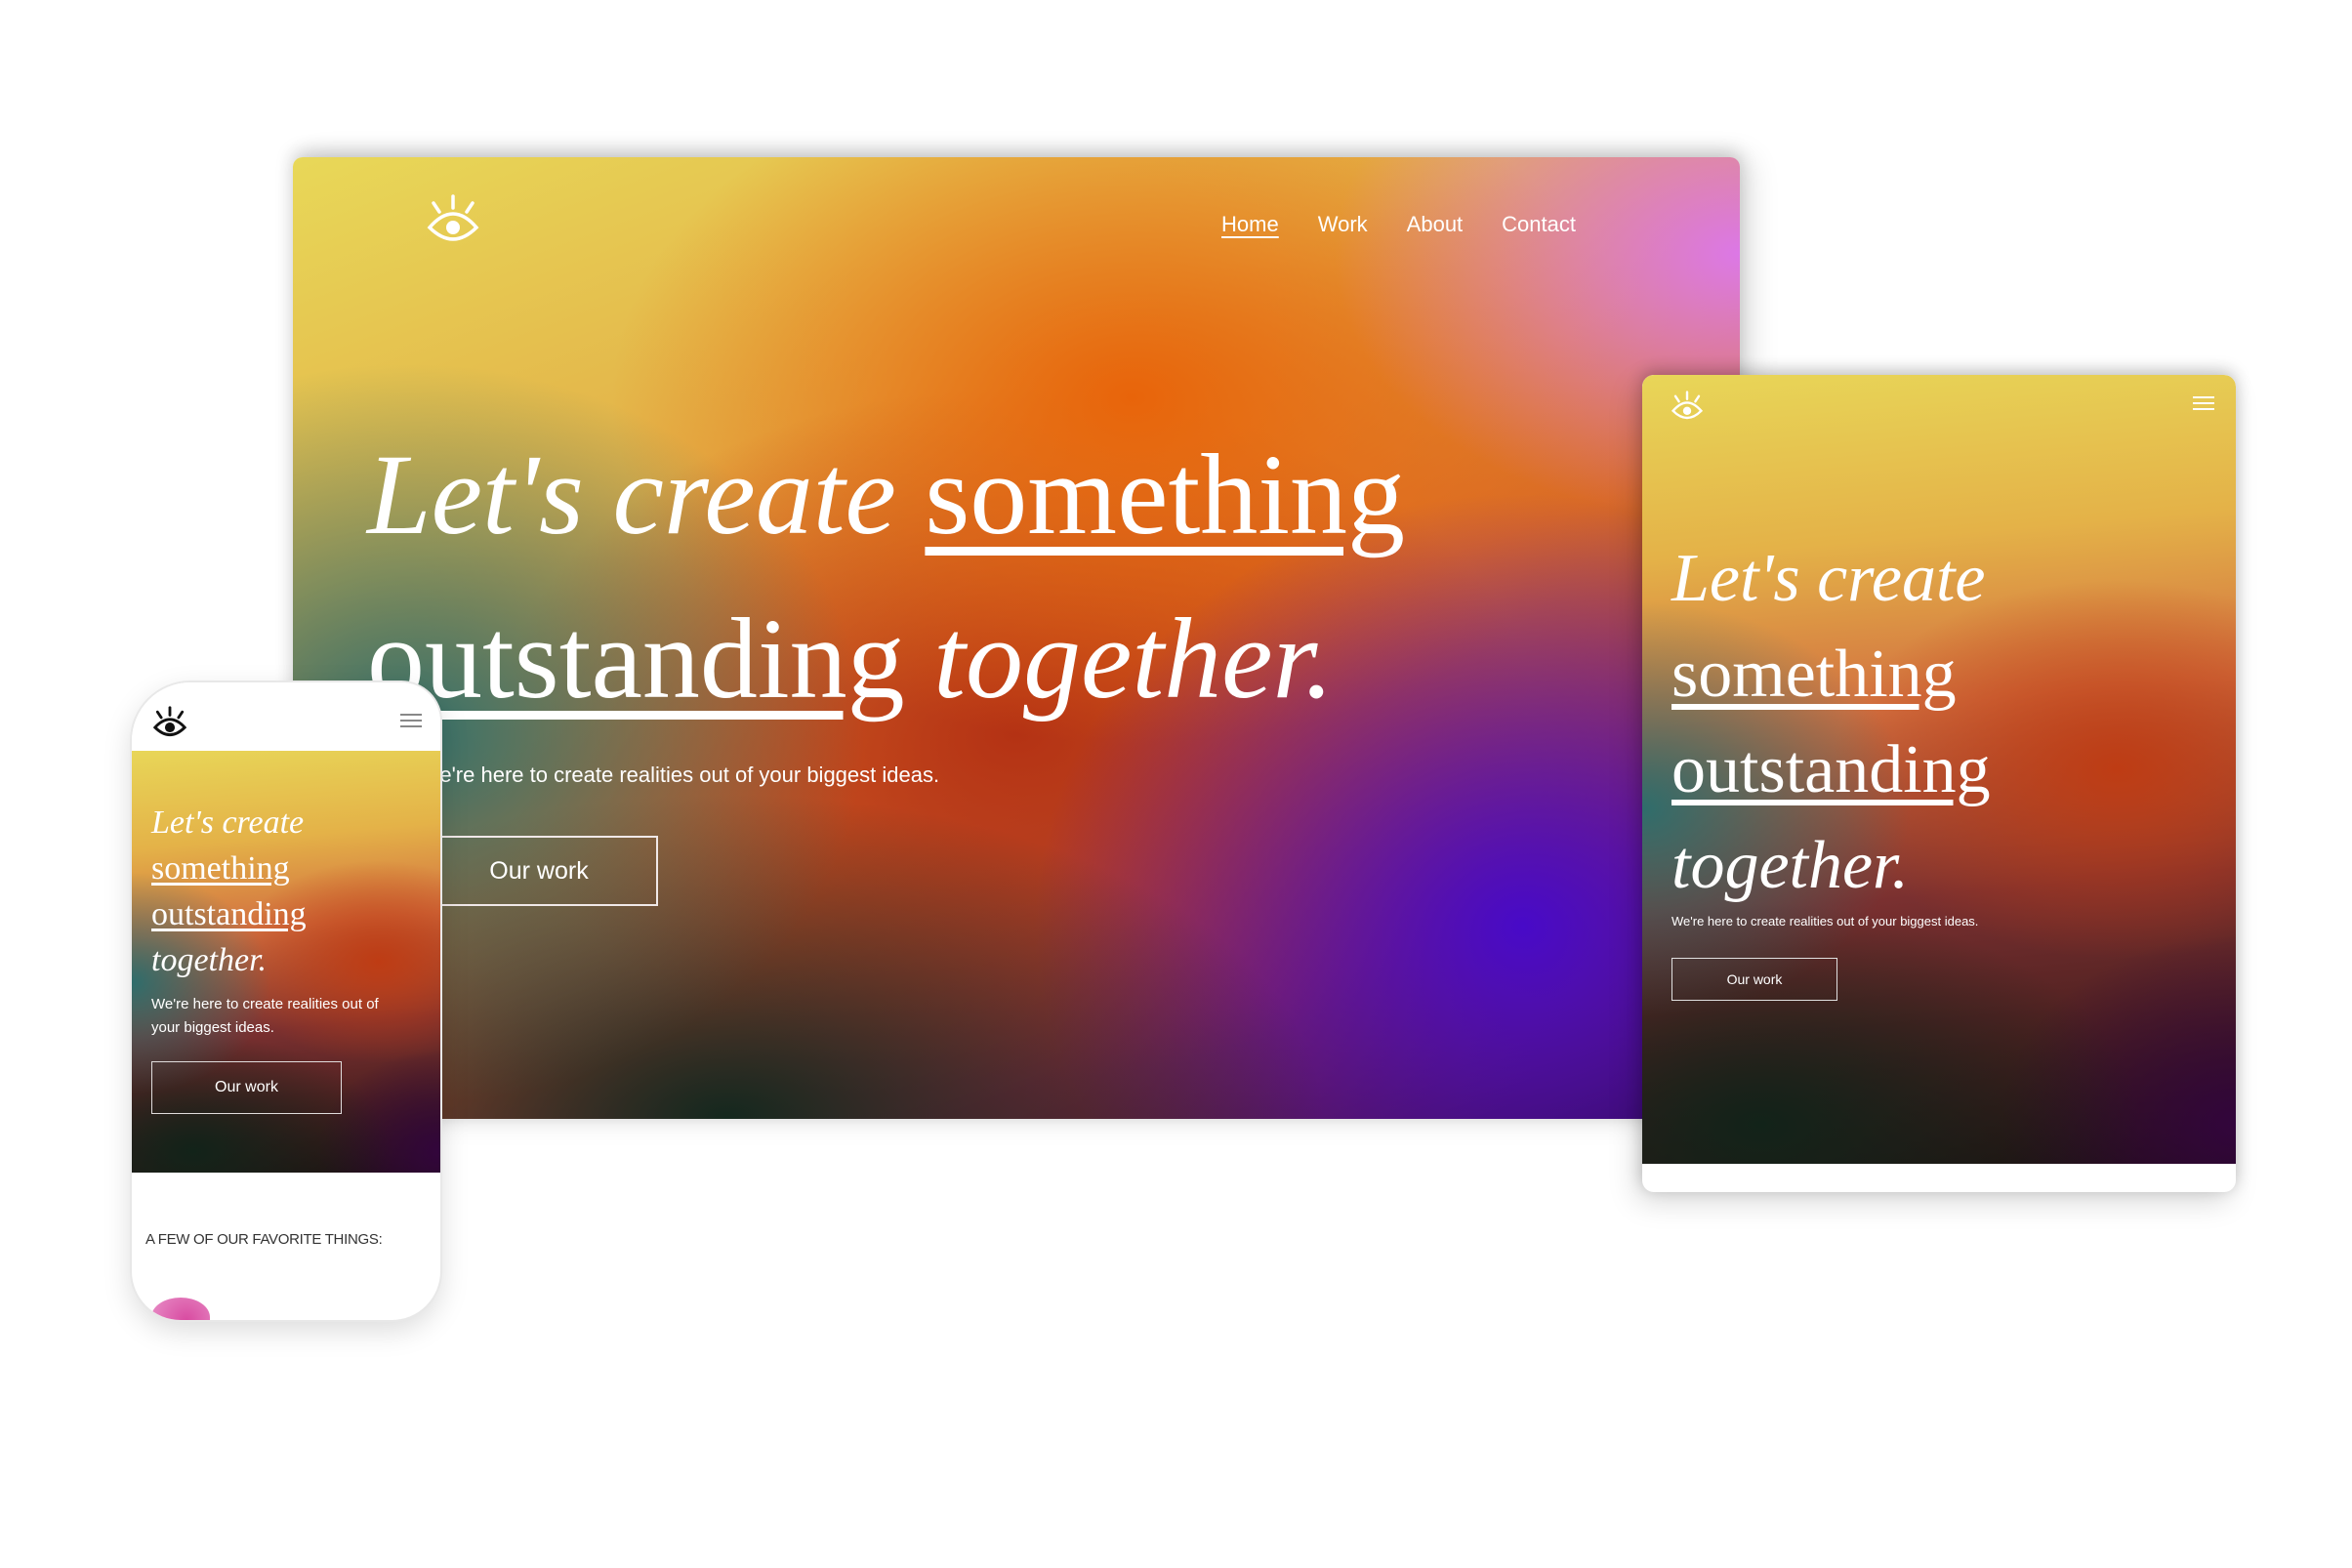 The image size is (2352, 1568). Describe the element at coordinates (1435, 224) in the screenshot. I see `nav-about: About` at that location.